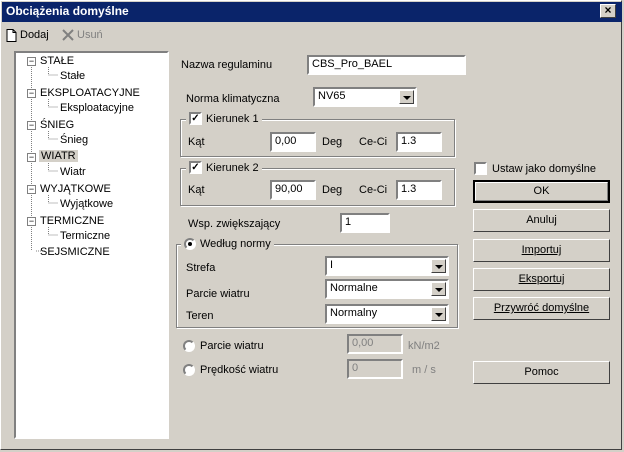 This screenshot has height=452, width=624. Describe the element at coordinates (235, 244) in the screenshot. I see `by-norm-label: Według normy` at that location.